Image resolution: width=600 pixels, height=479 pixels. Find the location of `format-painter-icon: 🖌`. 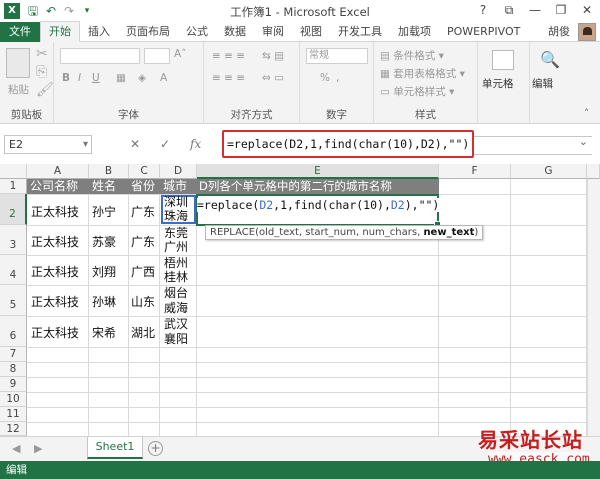

format-painter-icon: 🖌 is located at coordinates (45, 90).